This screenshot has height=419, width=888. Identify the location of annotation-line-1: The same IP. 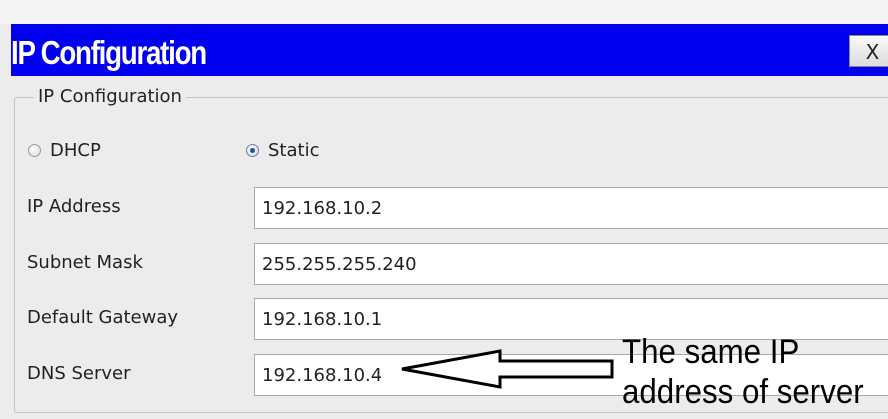
(711, 352).